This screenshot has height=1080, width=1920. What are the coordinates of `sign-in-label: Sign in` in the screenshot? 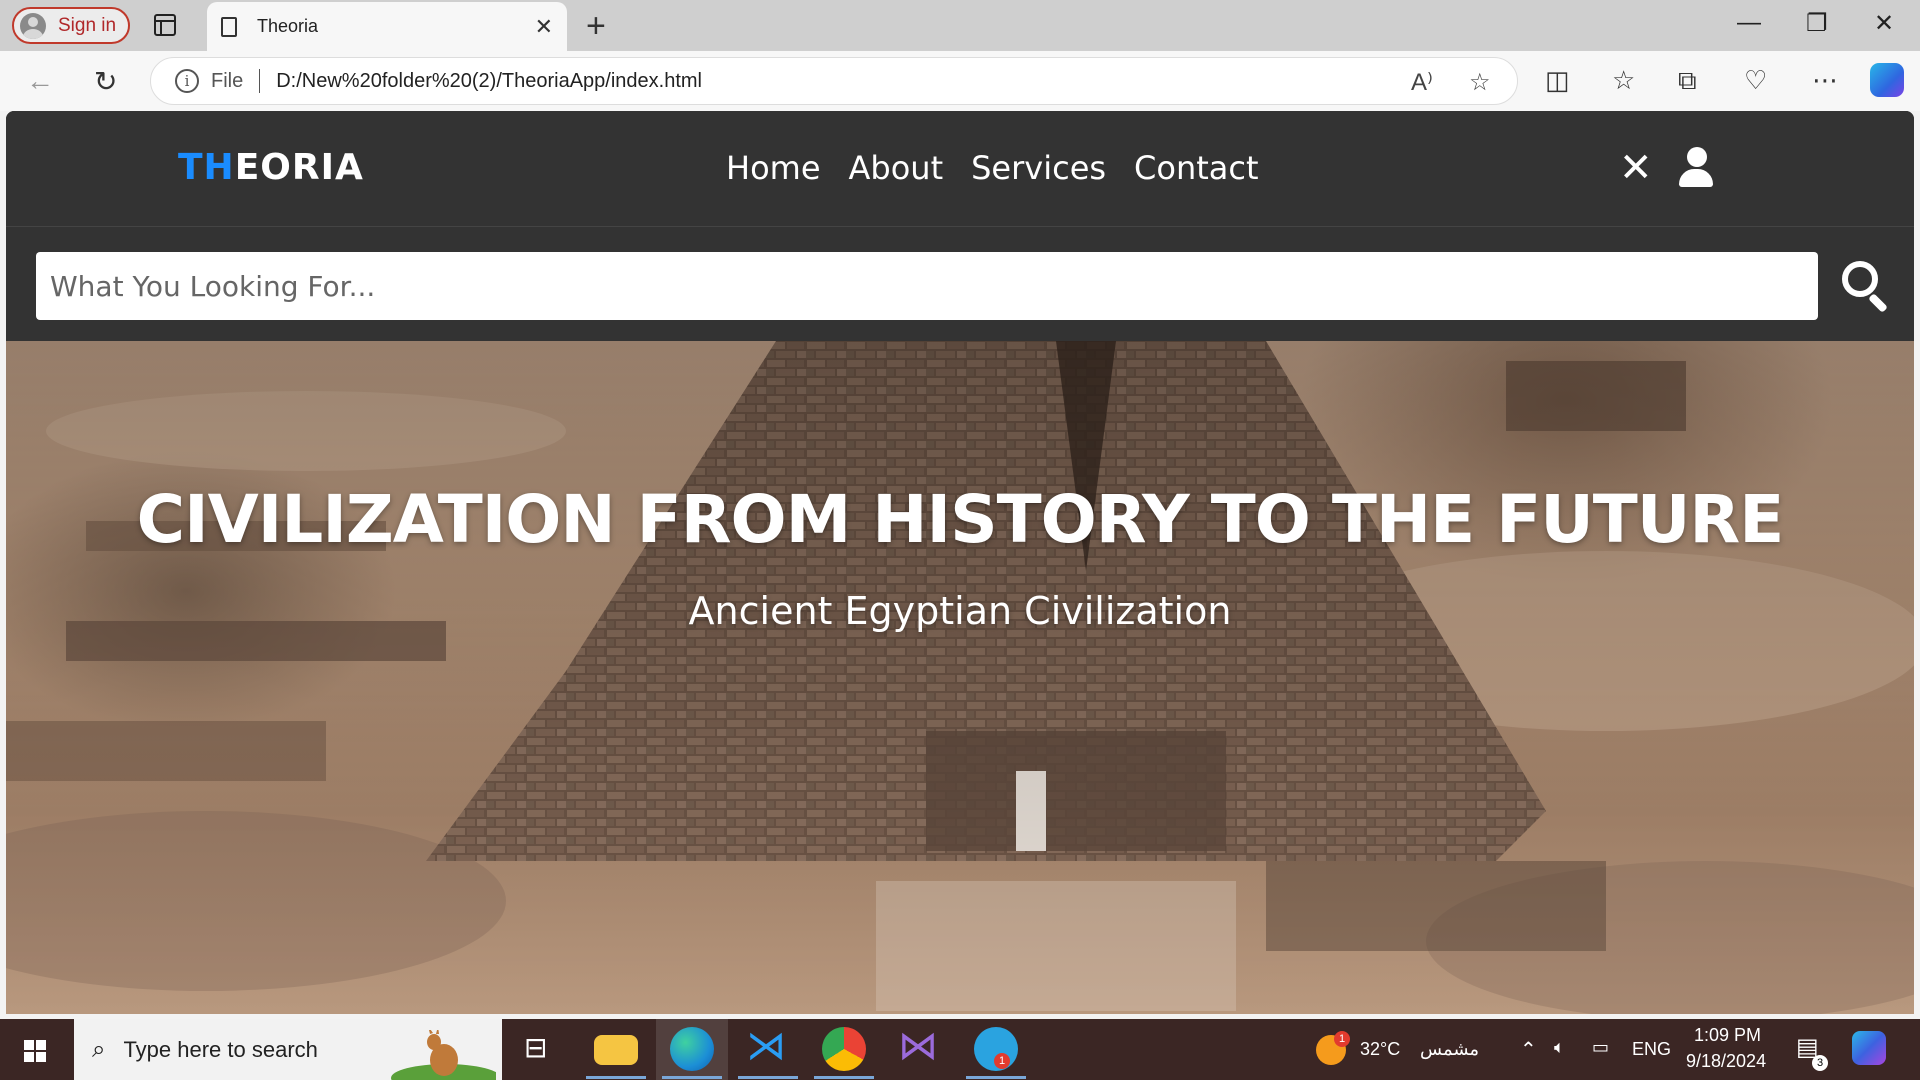 It's located at (87, 25).